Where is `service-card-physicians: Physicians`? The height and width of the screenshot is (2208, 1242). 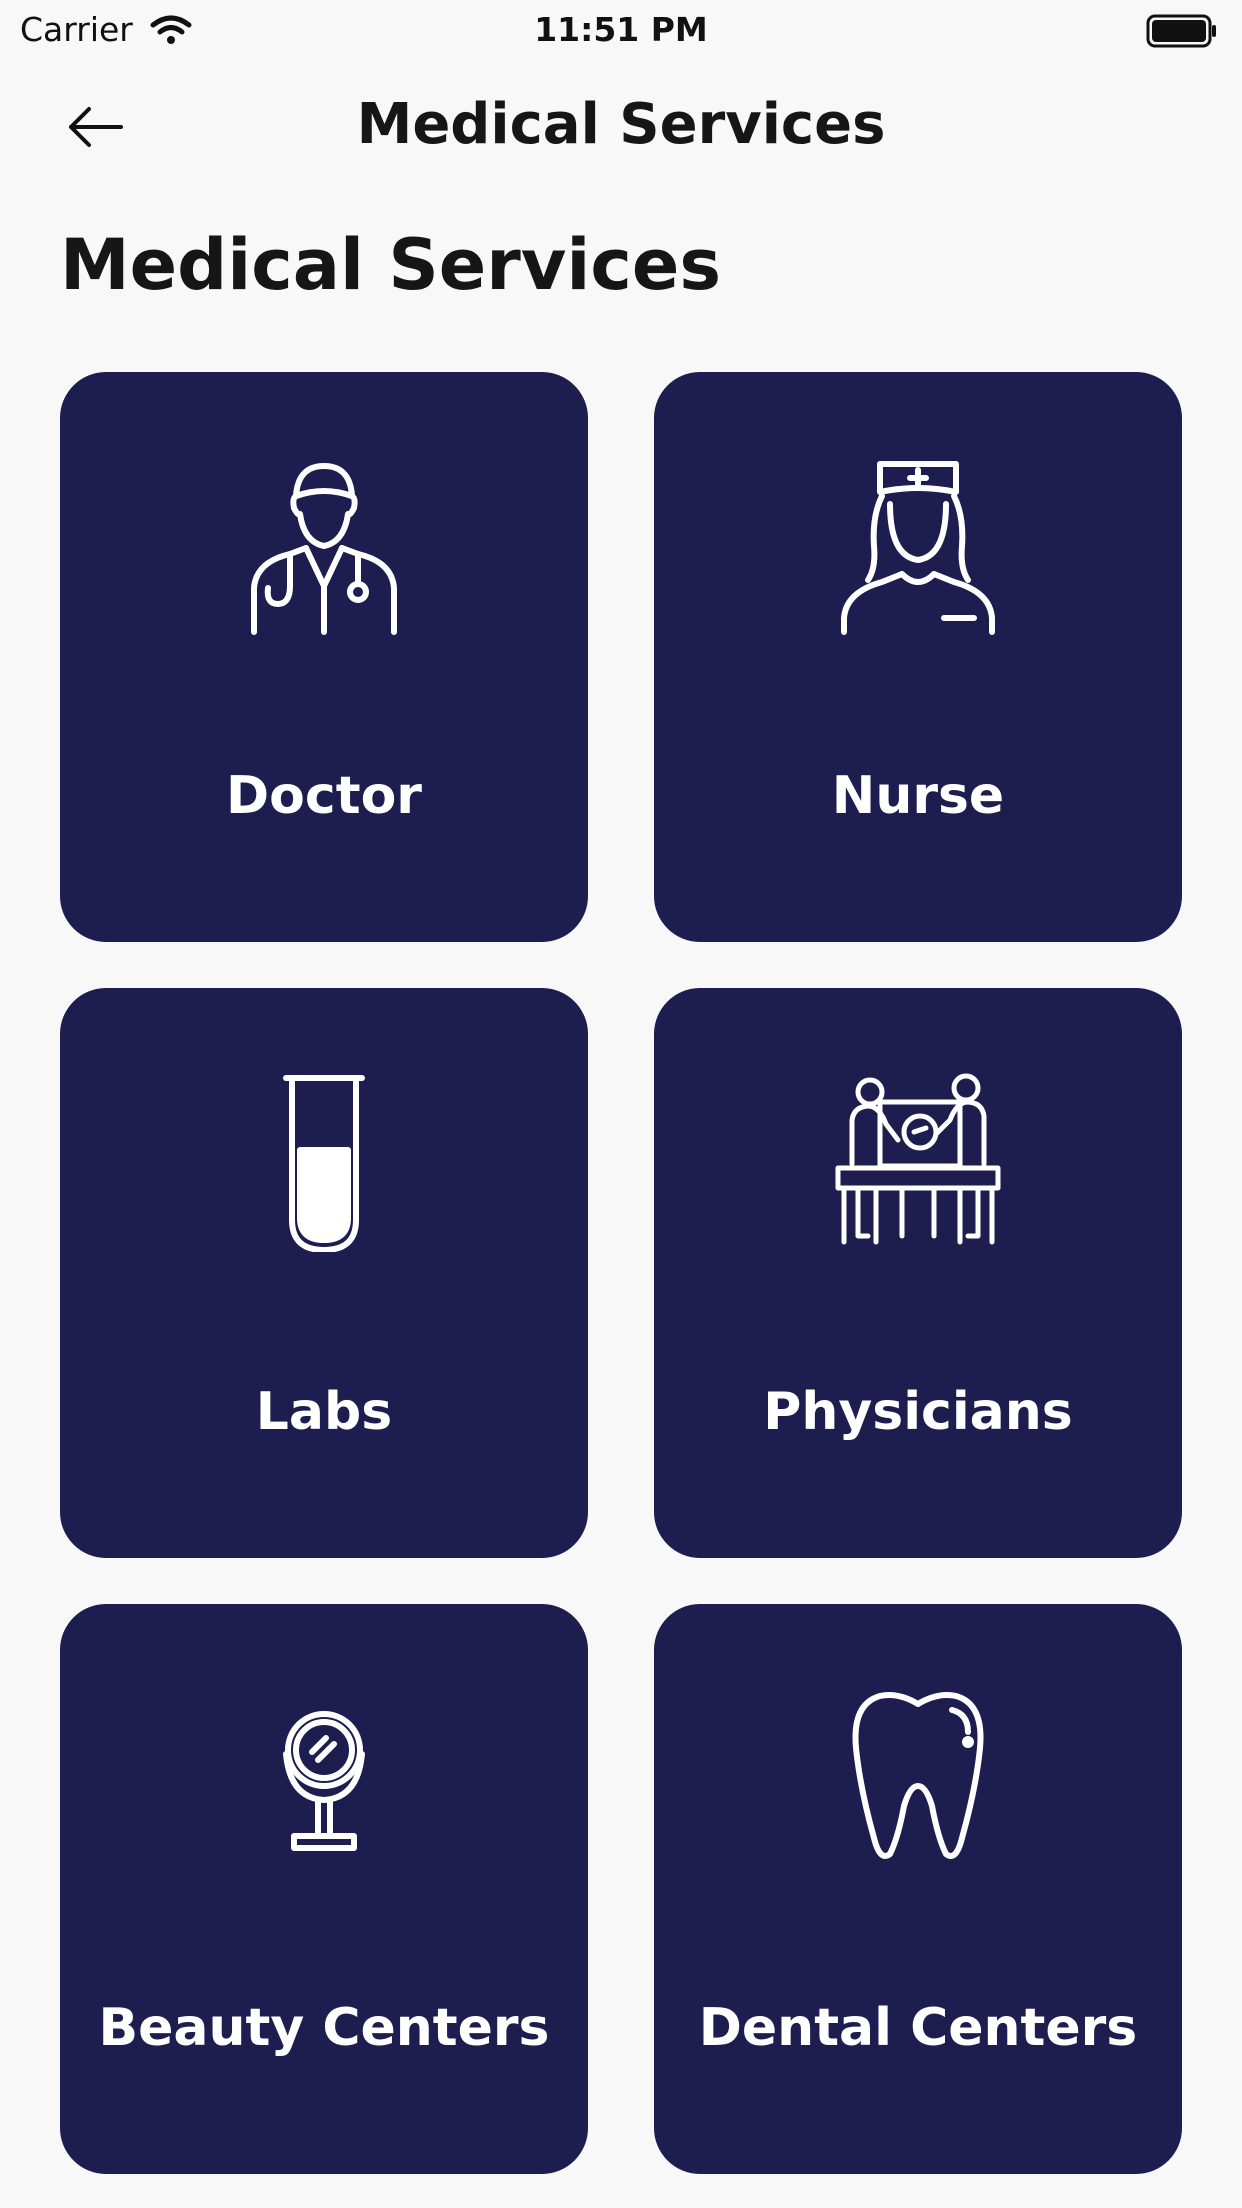
service-card-physicians: Physicians is located at coordinates (918, 1273).